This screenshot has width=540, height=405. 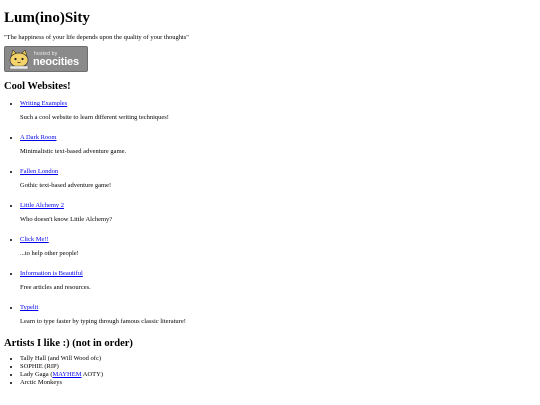 What do you see at coordinates (42, 205) in the screenshot?
I see `website-link: Little Alchemy 2` at bounding box center [42, 205].